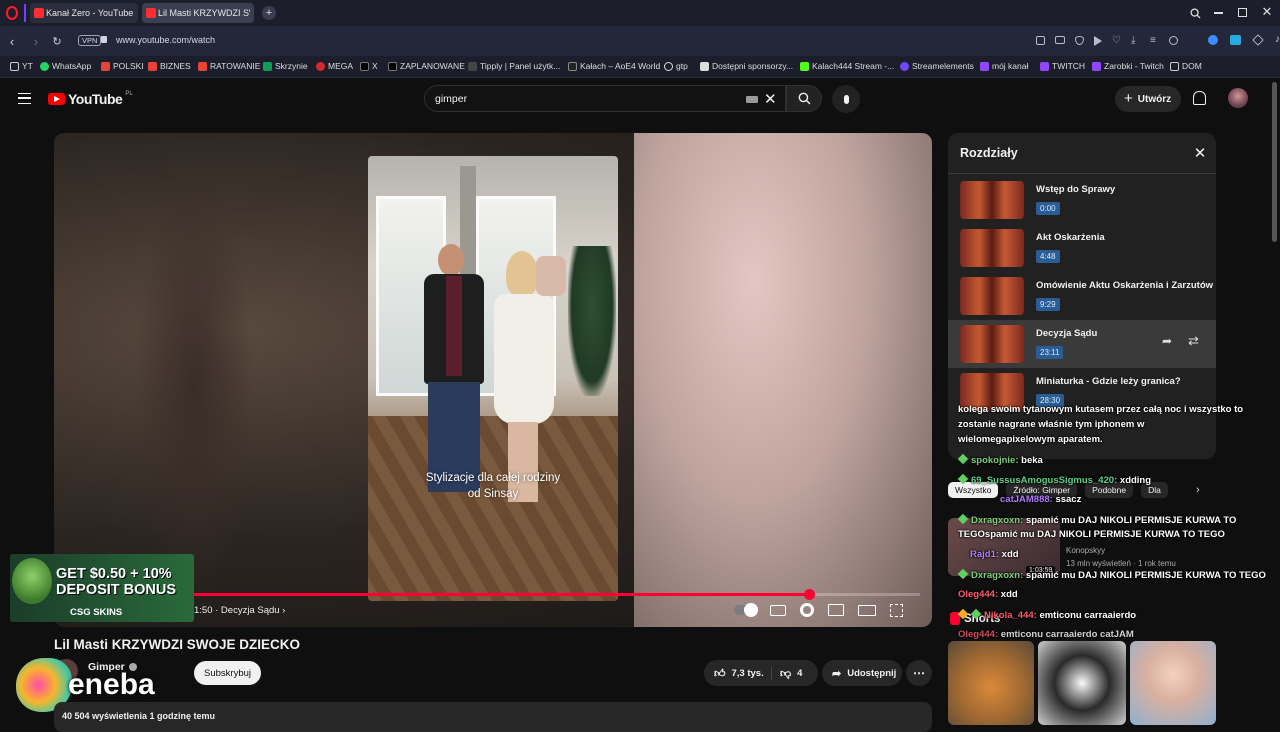  I want to click on bookmark-biznes: BIZNES, so click(169, 66).